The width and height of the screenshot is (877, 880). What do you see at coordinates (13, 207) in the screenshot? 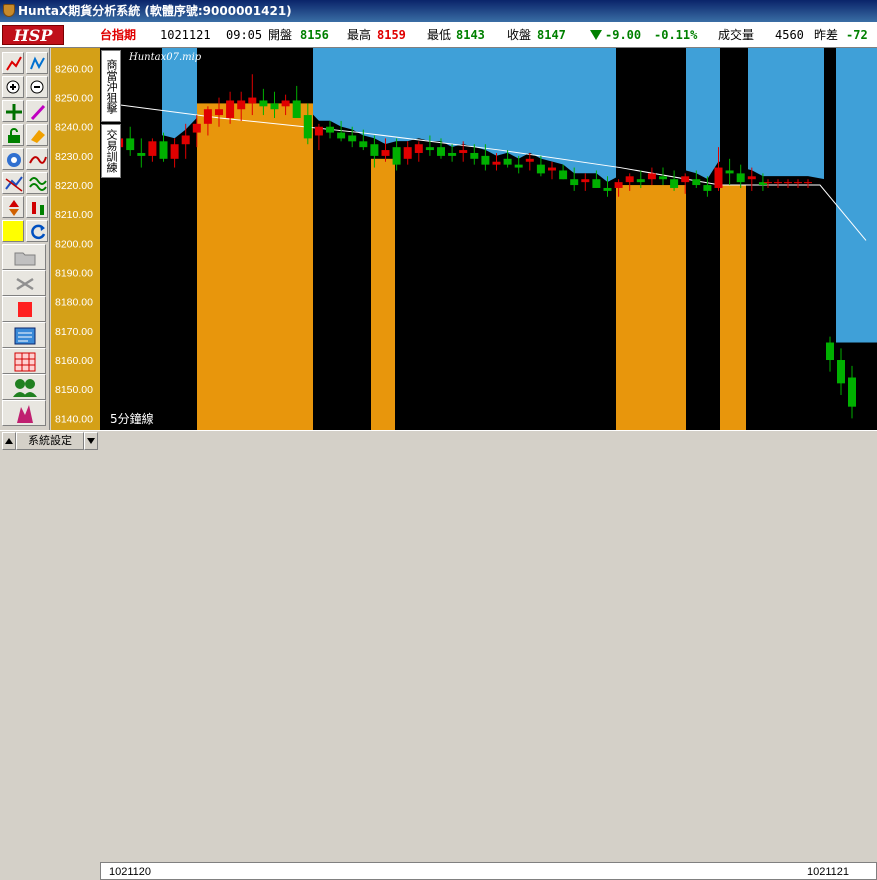
I see `up-down-icon` at bounding box center [13, 207].